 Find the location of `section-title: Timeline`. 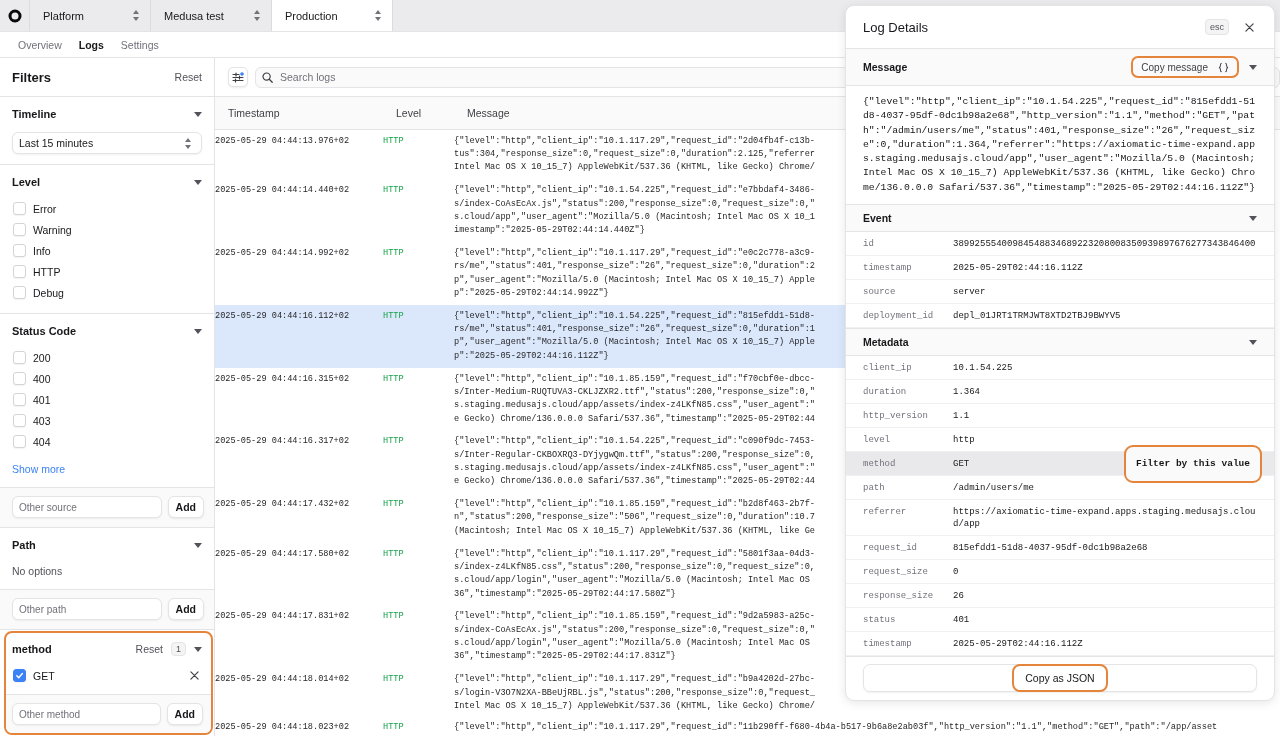

section-title: Timeline is located at coordinates (34, 114).